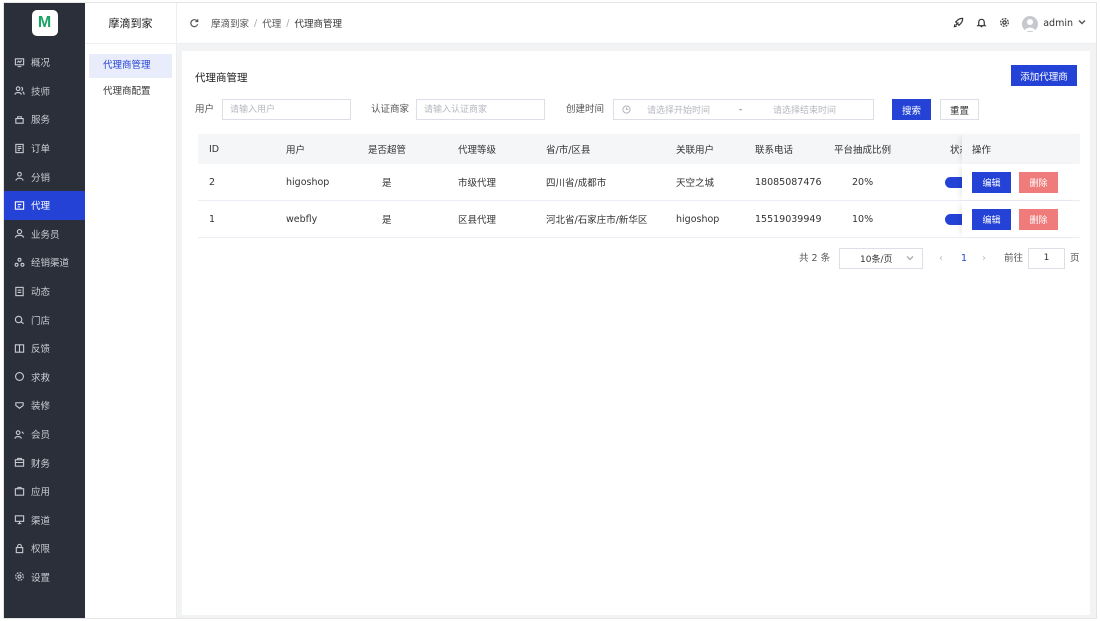 The width and height of the screenshot is (1100, 621). Describe the element at coordinates (695, 183) in the screenshot. I see `cell-linked-user: 天空之城` at that location.